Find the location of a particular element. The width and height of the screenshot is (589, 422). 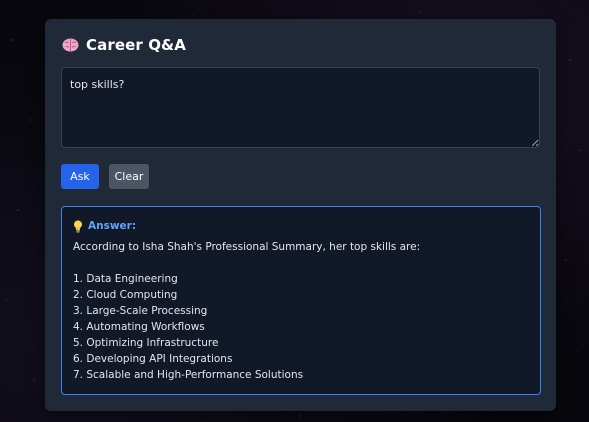

list-item: 1. Data Engineering is located at coordinates (125, 279).